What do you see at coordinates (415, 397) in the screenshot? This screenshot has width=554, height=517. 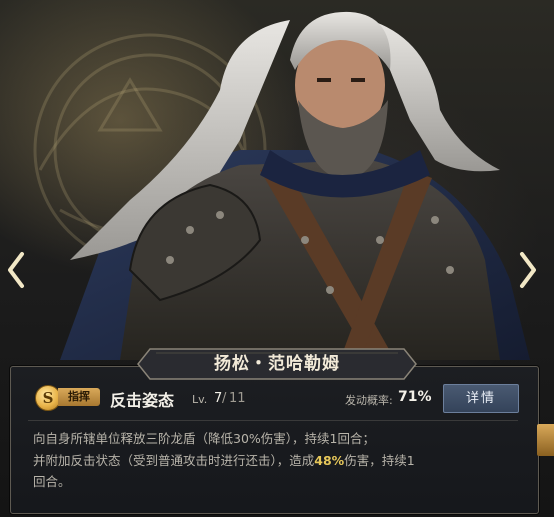 I see `trigger-rate-value: 71%` at bounding box center [415, 397].